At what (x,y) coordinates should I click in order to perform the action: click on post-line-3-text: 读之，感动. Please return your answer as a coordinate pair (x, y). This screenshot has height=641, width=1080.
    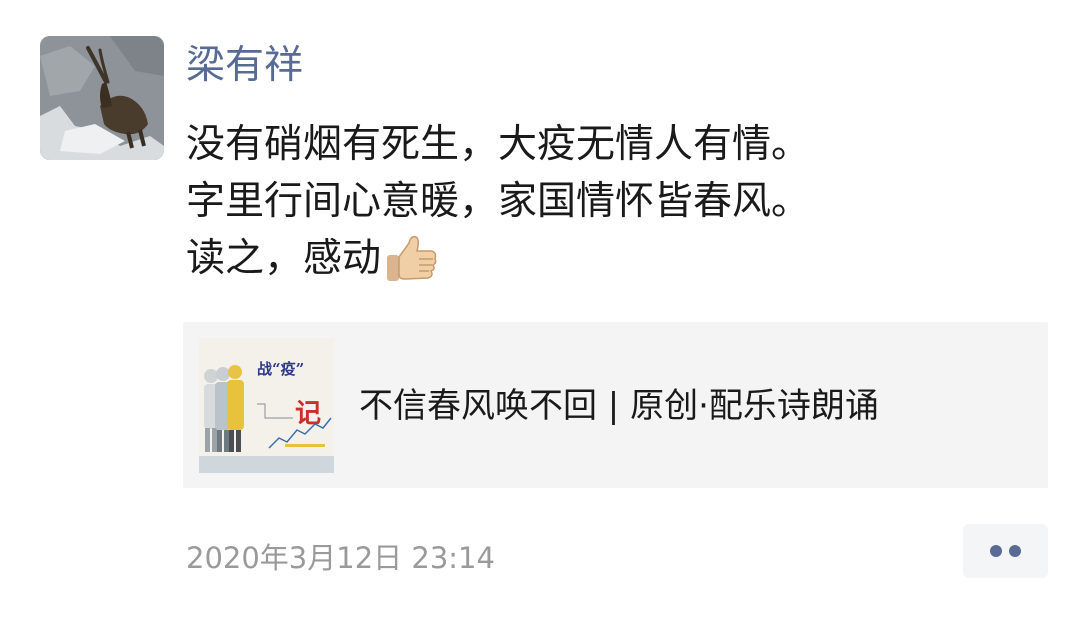
    Looking at the image, I should click on (284, 258).